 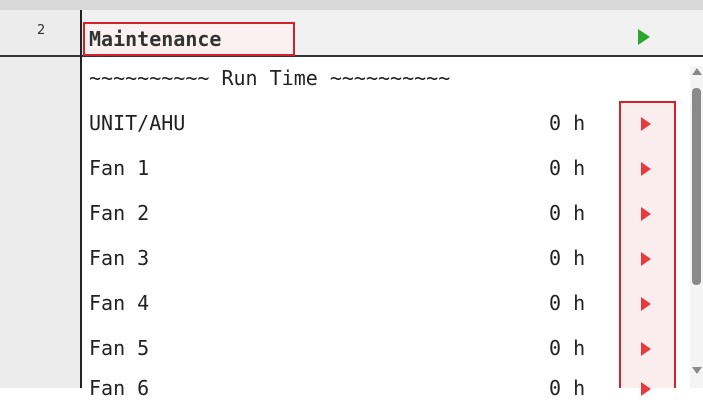 I want to click on row-label-unit-ahu: UNIT/AHU, so click(x=137, y=123).